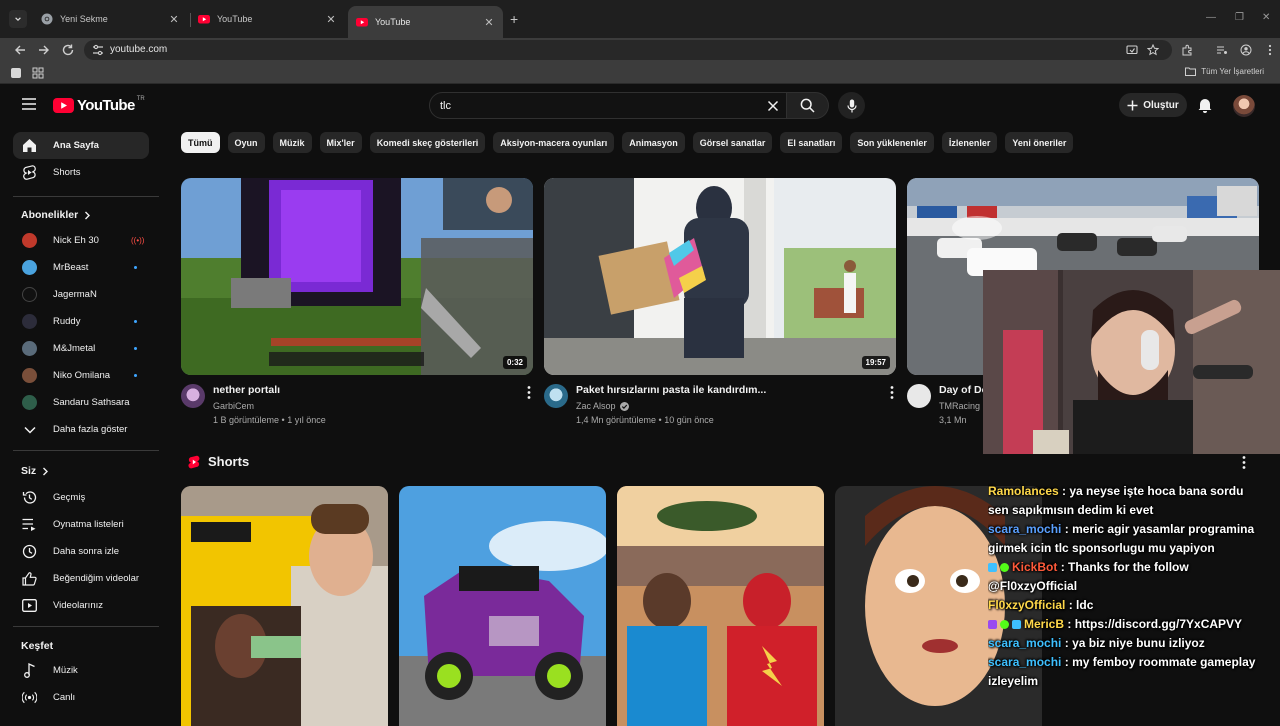  I want to click on cast-icon, so click(1132, 50).